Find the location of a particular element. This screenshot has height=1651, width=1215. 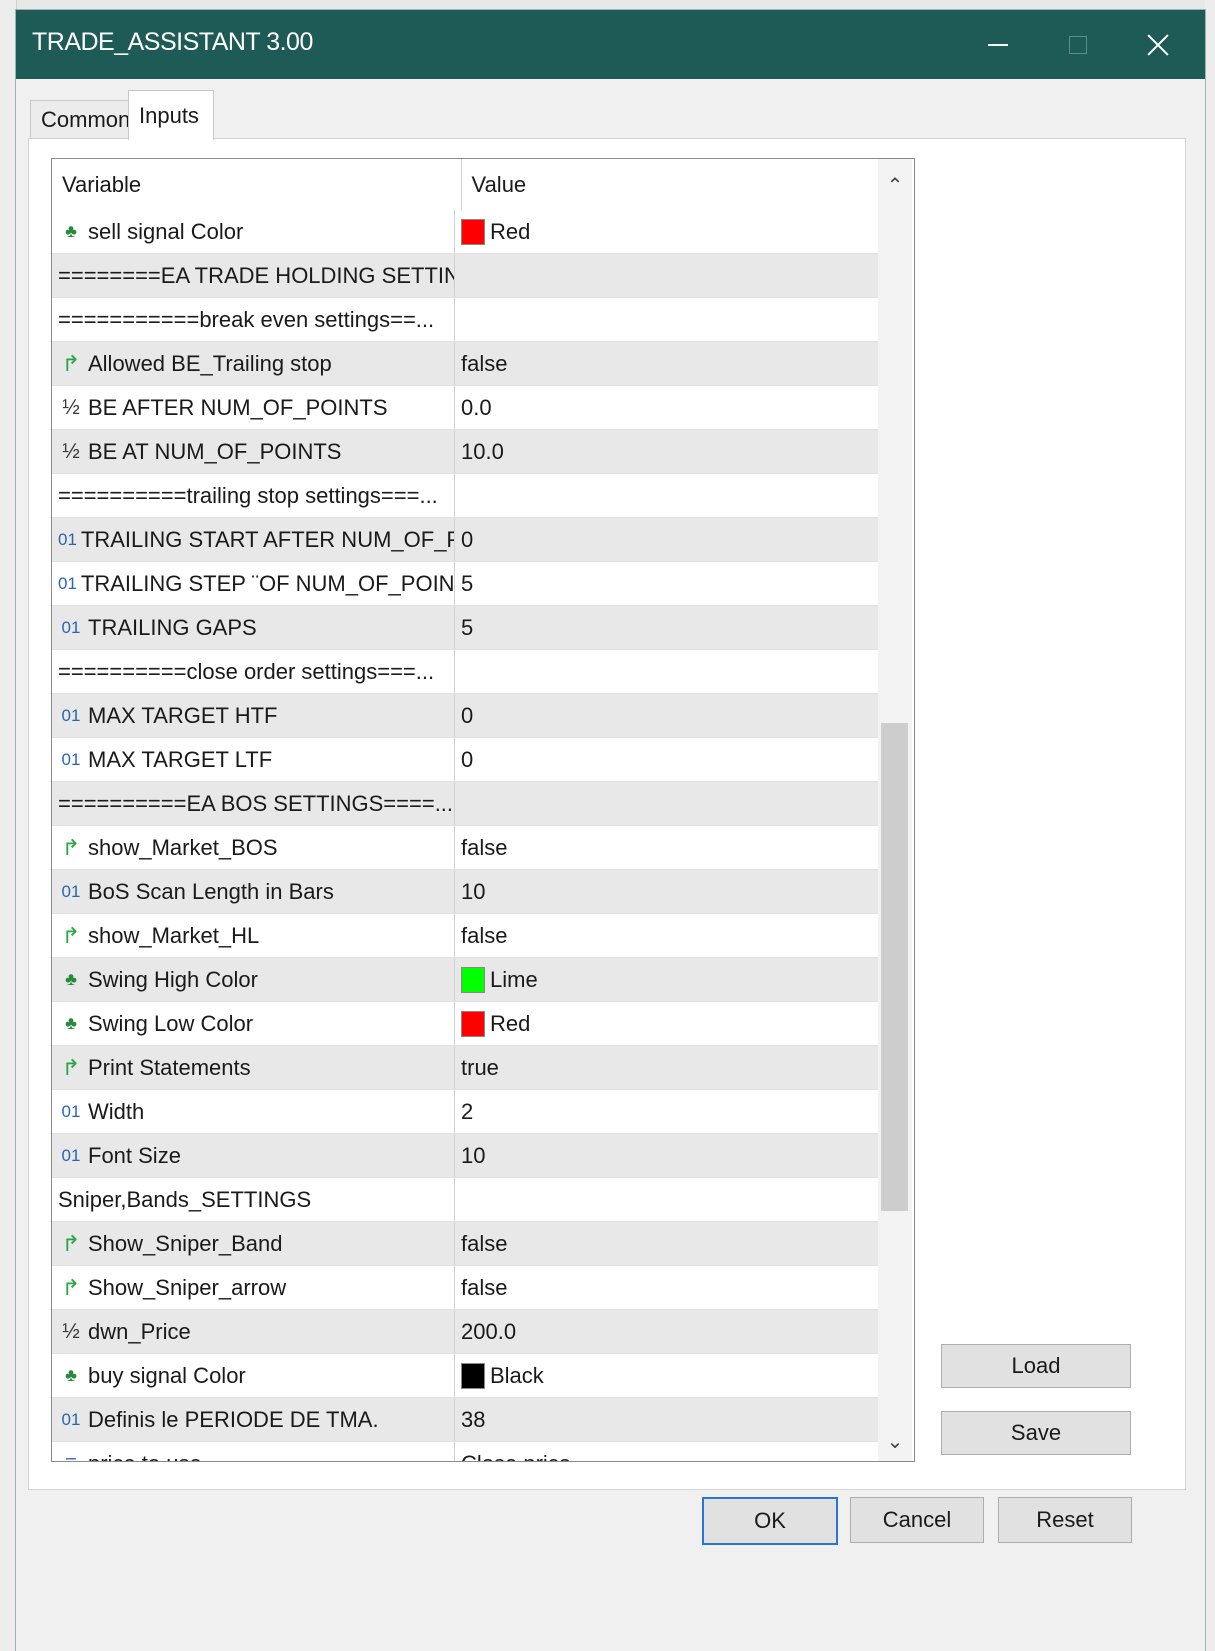

table-row: 01 TRAILING STEP ¨OF NUM_OF_POINTS 5 is located at coordinates (465, 584).